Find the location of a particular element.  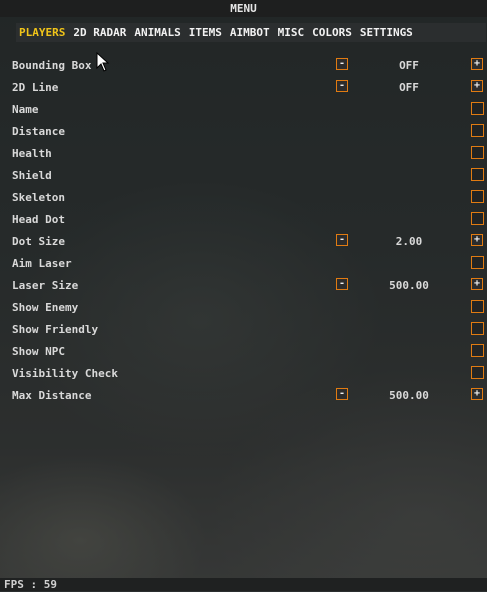

setting-value: 2.00 is located at coordinates (409, 241).